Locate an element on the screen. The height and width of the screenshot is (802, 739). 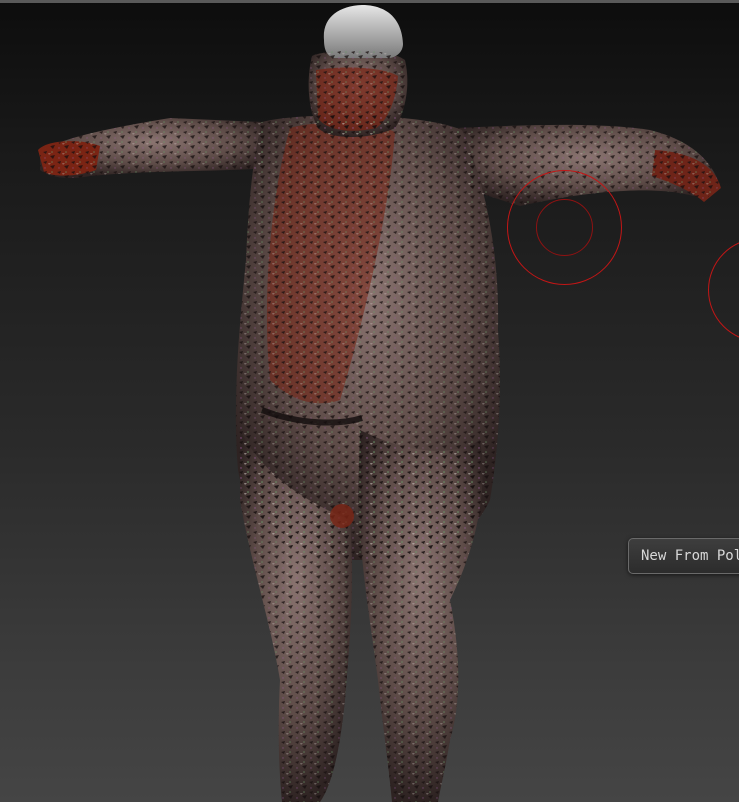
tooltip-new-from-polypaint: New From Pol is located at coordinates (683, 556).